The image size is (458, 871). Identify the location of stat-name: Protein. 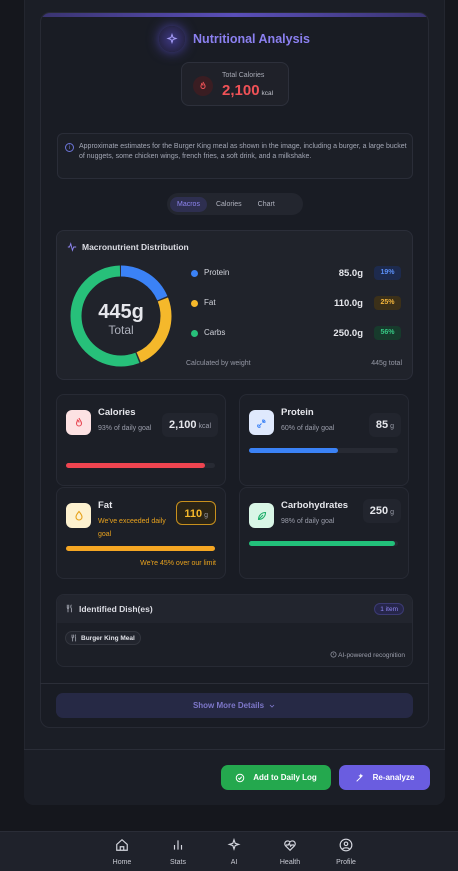
(297, 412).